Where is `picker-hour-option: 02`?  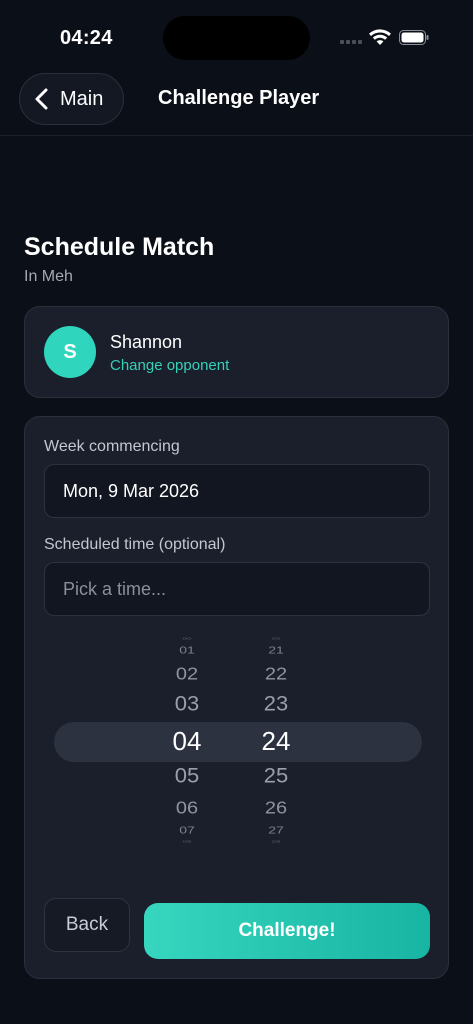 picker-hour-option: 02 is located at coordinates (187, 674).